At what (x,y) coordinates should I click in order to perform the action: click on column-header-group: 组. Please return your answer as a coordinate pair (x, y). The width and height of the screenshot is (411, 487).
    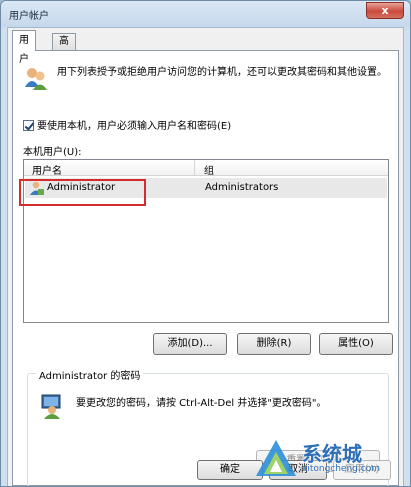
    Looking at the image, I should click on (209, 169).